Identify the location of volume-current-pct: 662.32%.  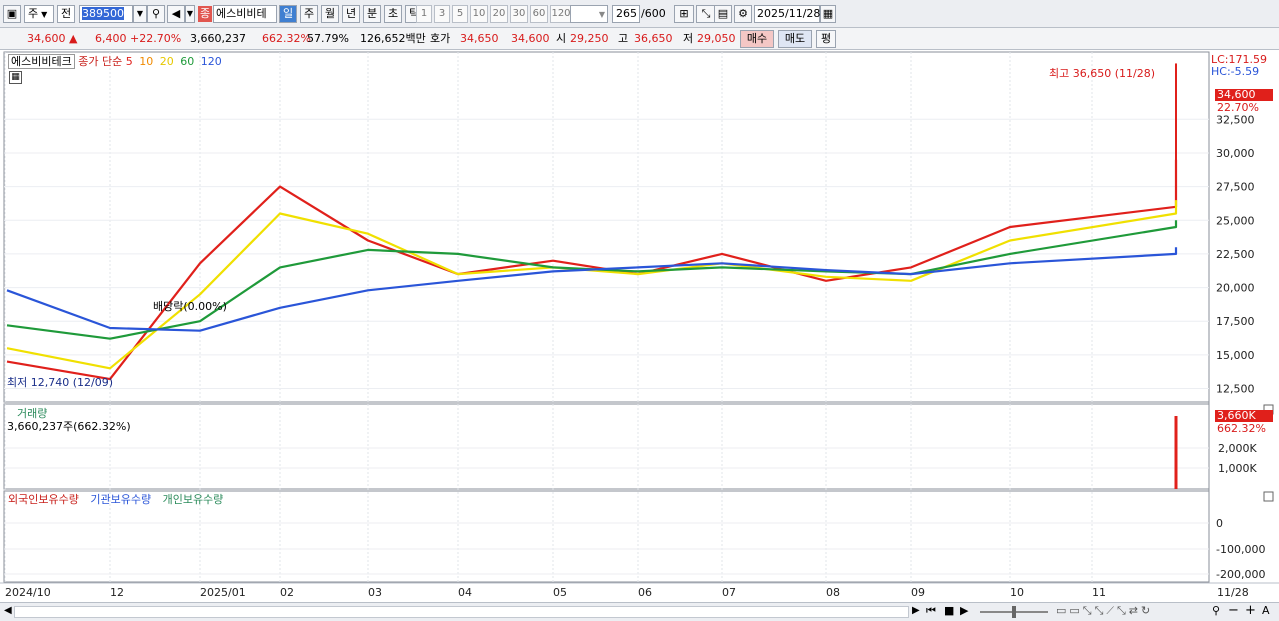
(1241, 428).